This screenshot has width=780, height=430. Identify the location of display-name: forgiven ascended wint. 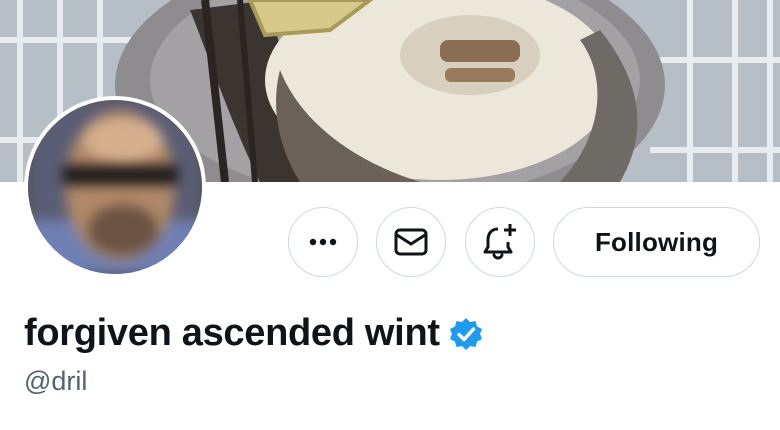
(232, 333).